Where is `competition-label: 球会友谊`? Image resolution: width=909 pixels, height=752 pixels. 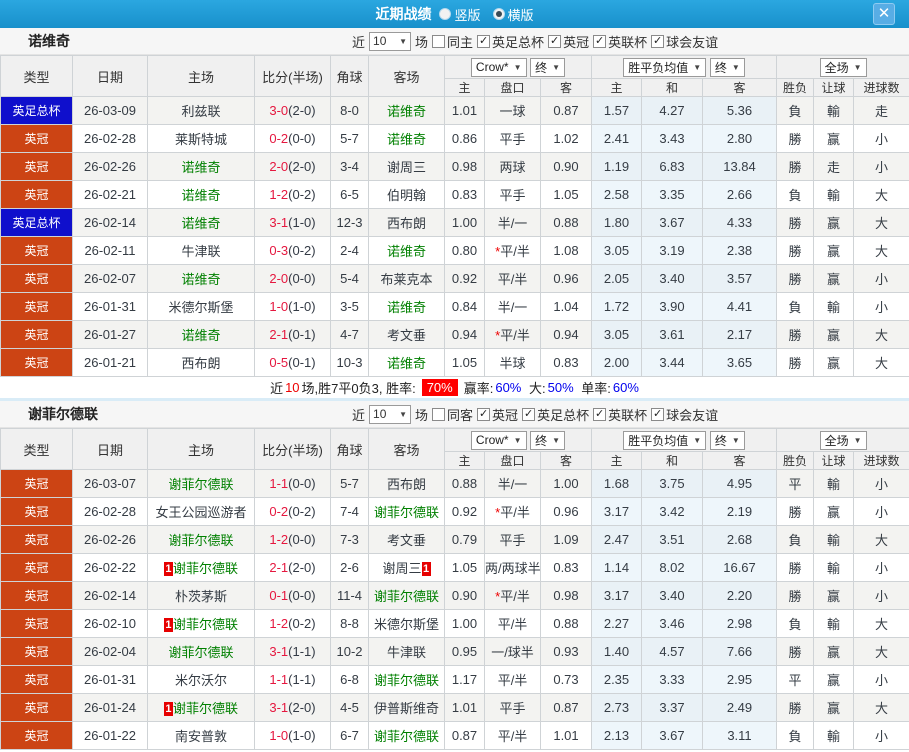
competition-label: 球会友谊 is located at coordinates (692, 42).